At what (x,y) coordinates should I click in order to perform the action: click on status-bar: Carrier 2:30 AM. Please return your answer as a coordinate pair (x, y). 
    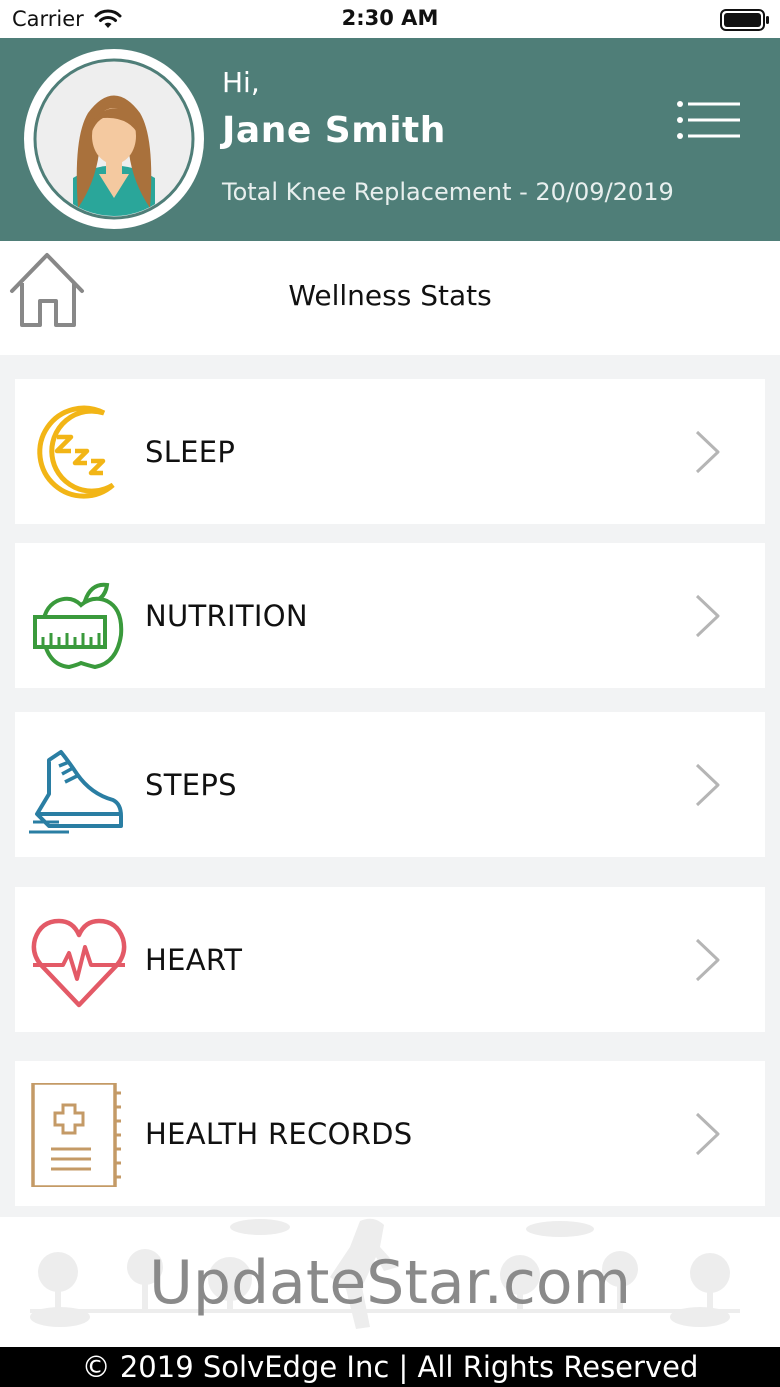
    Looking at the image, I should click on (390, 19).